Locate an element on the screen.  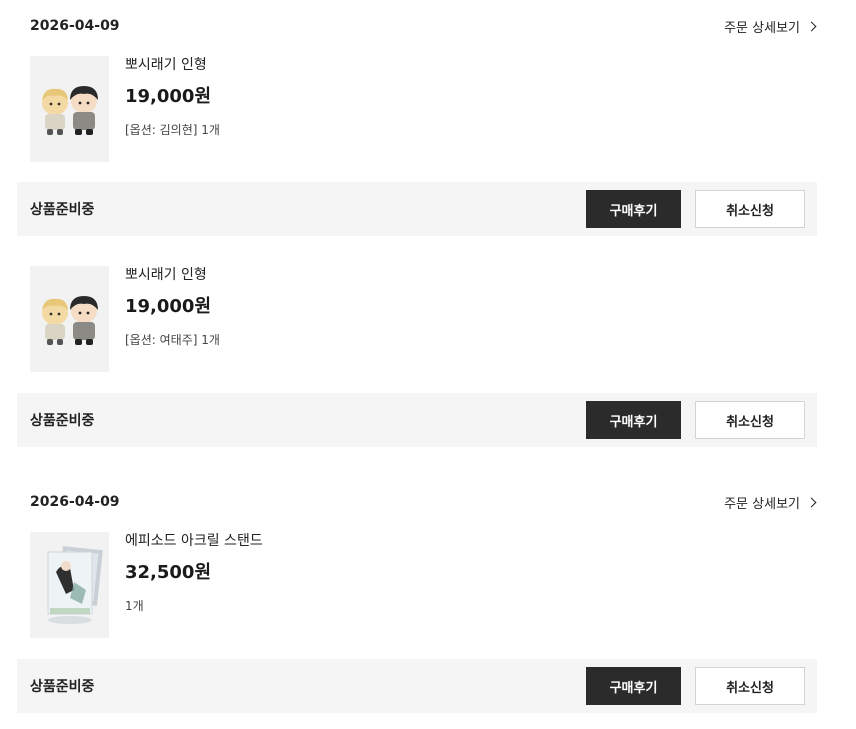
item-name: 에피소드 아크릴 스탠드 is located at coordinates (194, 541).